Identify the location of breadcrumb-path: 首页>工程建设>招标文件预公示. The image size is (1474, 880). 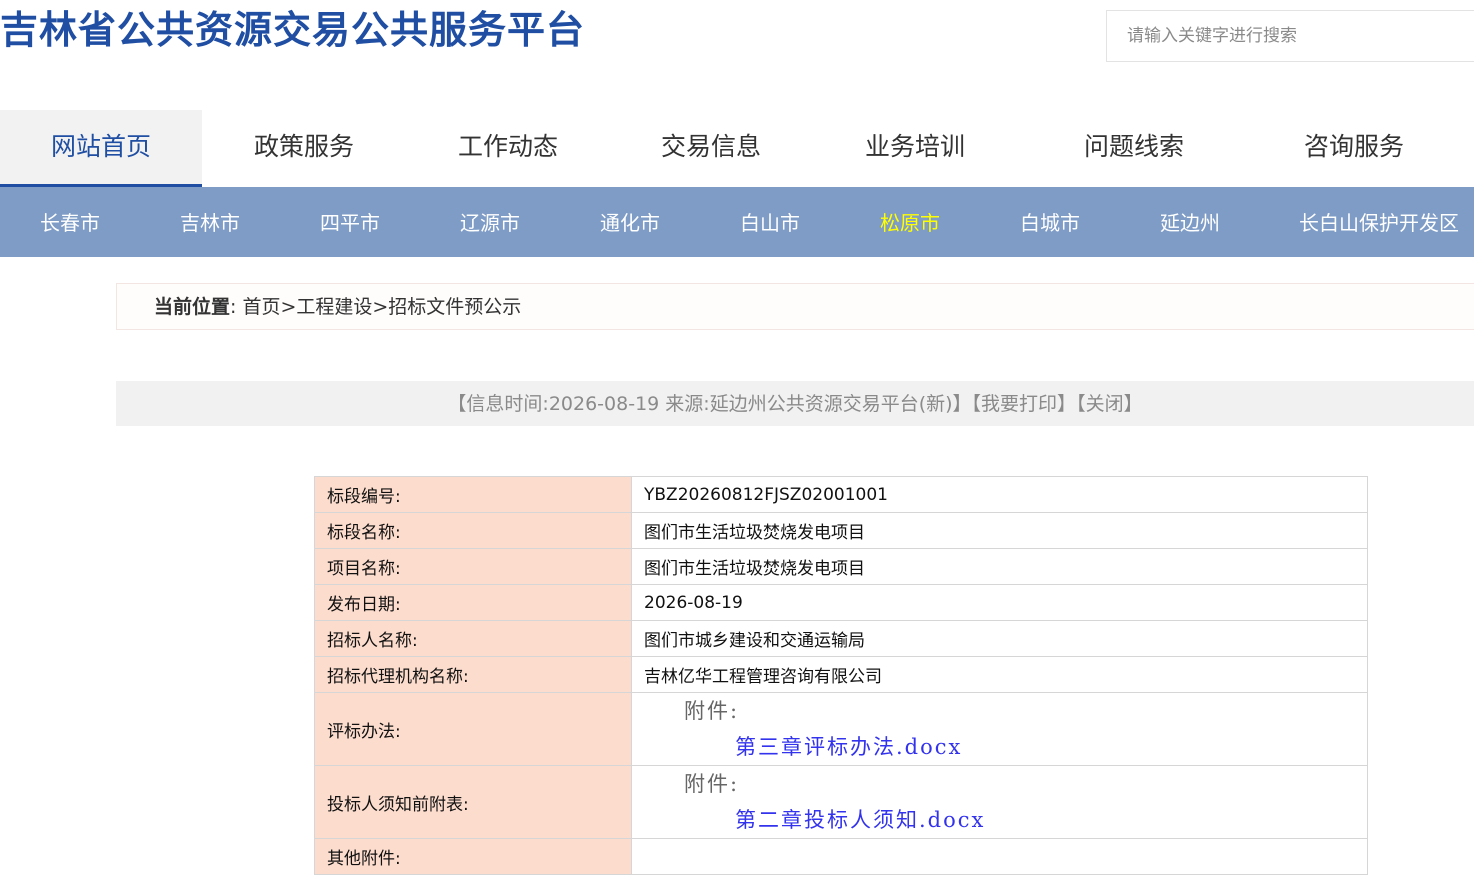
(381, 307).